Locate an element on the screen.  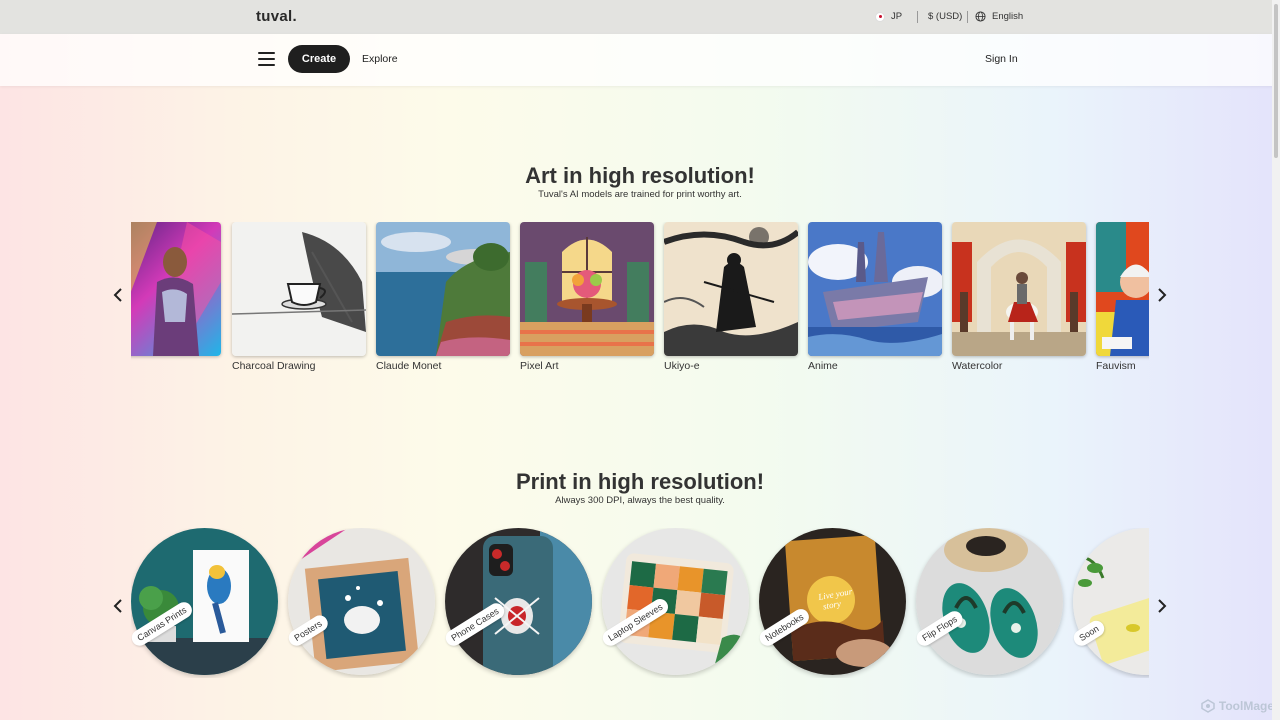
product-notebooks: Live your story Notebooks is located at coordinates (831, 601).